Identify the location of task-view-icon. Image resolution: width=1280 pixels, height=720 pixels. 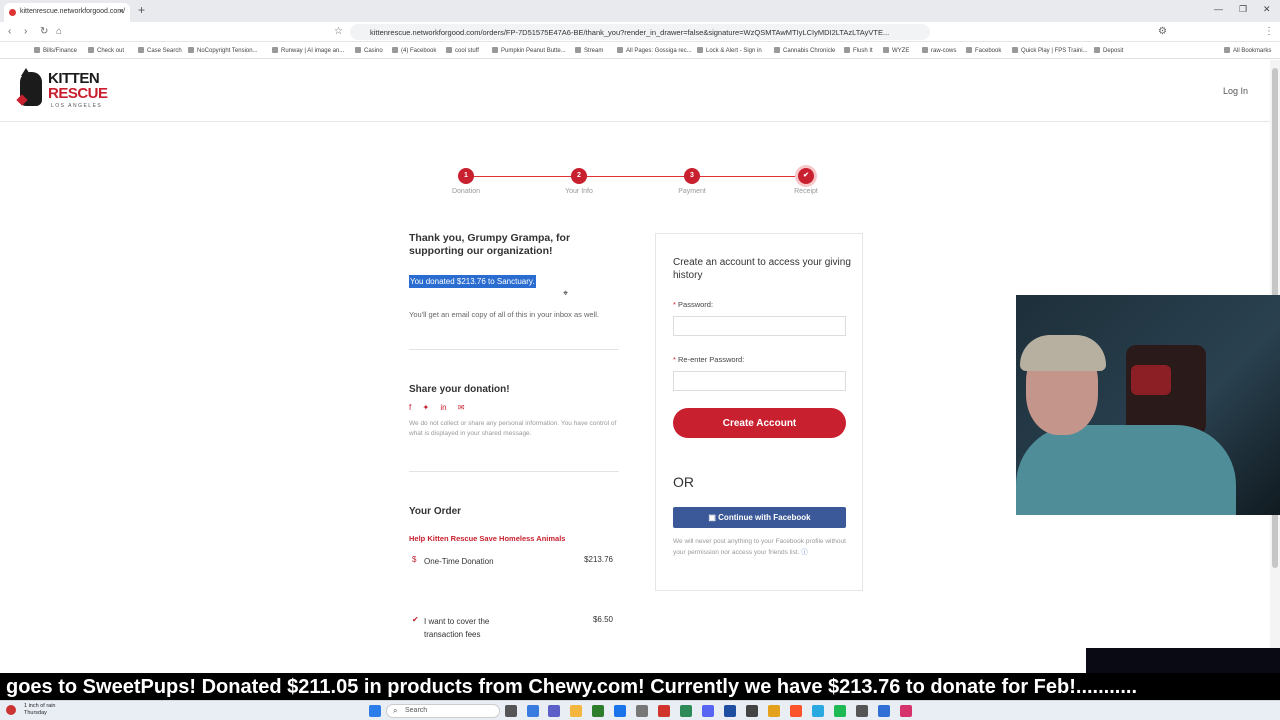
(511, 711).